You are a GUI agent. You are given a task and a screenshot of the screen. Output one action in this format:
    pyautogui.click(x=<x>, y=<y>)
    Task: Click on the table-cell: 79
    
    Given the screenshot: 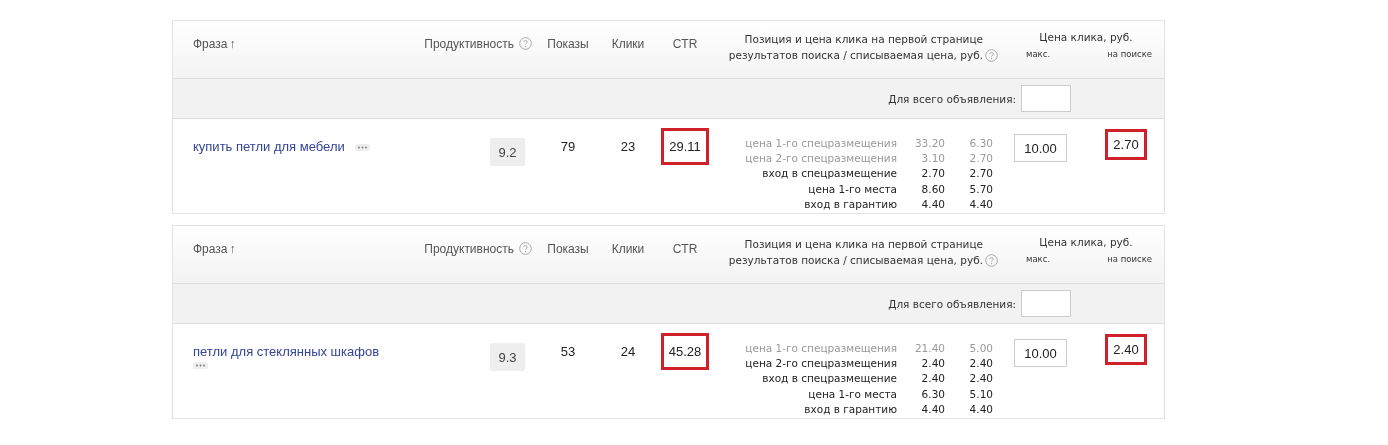 What is the action you would take?
    pyautogui.click(x=568, y=146)
    